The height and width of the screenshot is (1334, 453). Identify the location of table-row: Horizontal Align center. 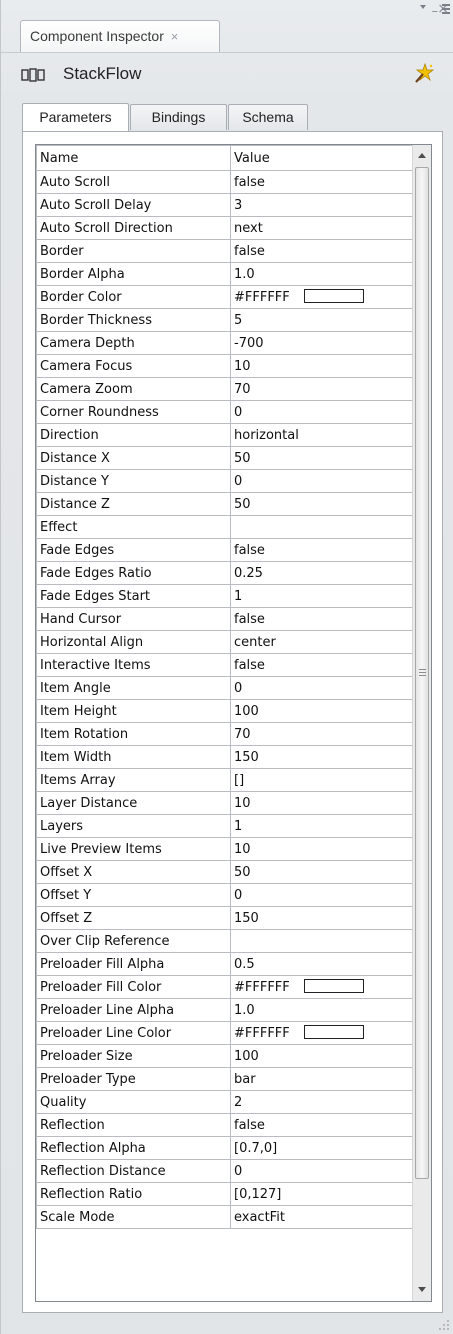
(224, 642).